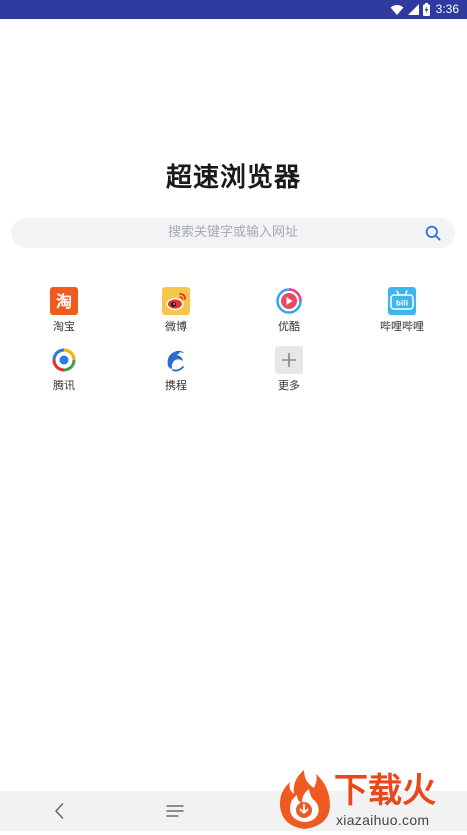  What do you see at coordinates (447, 9) in the screenshot?
I see `status-time: 3:36` at bounding box center [447, 9].